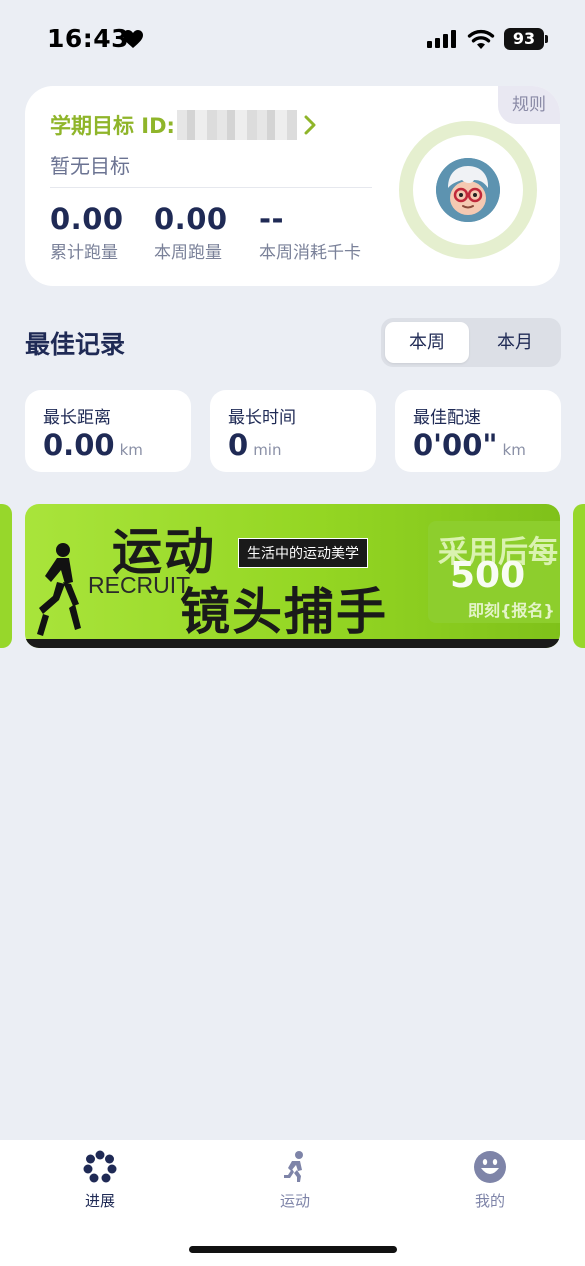 The height and width of the screenshot is (1266, 585). I want to click on avatar-face-icon, so click(468, 190).